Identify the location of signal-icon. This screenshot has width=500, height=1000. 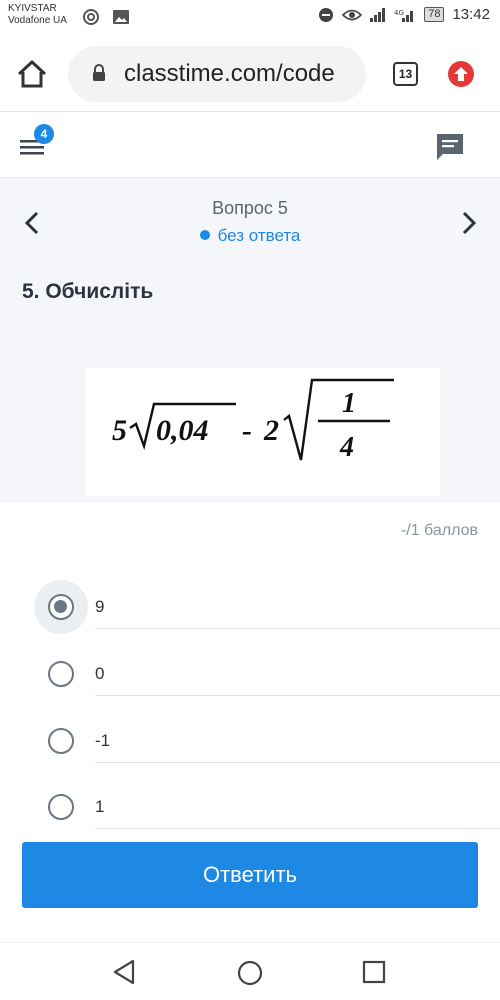
(378, 14).